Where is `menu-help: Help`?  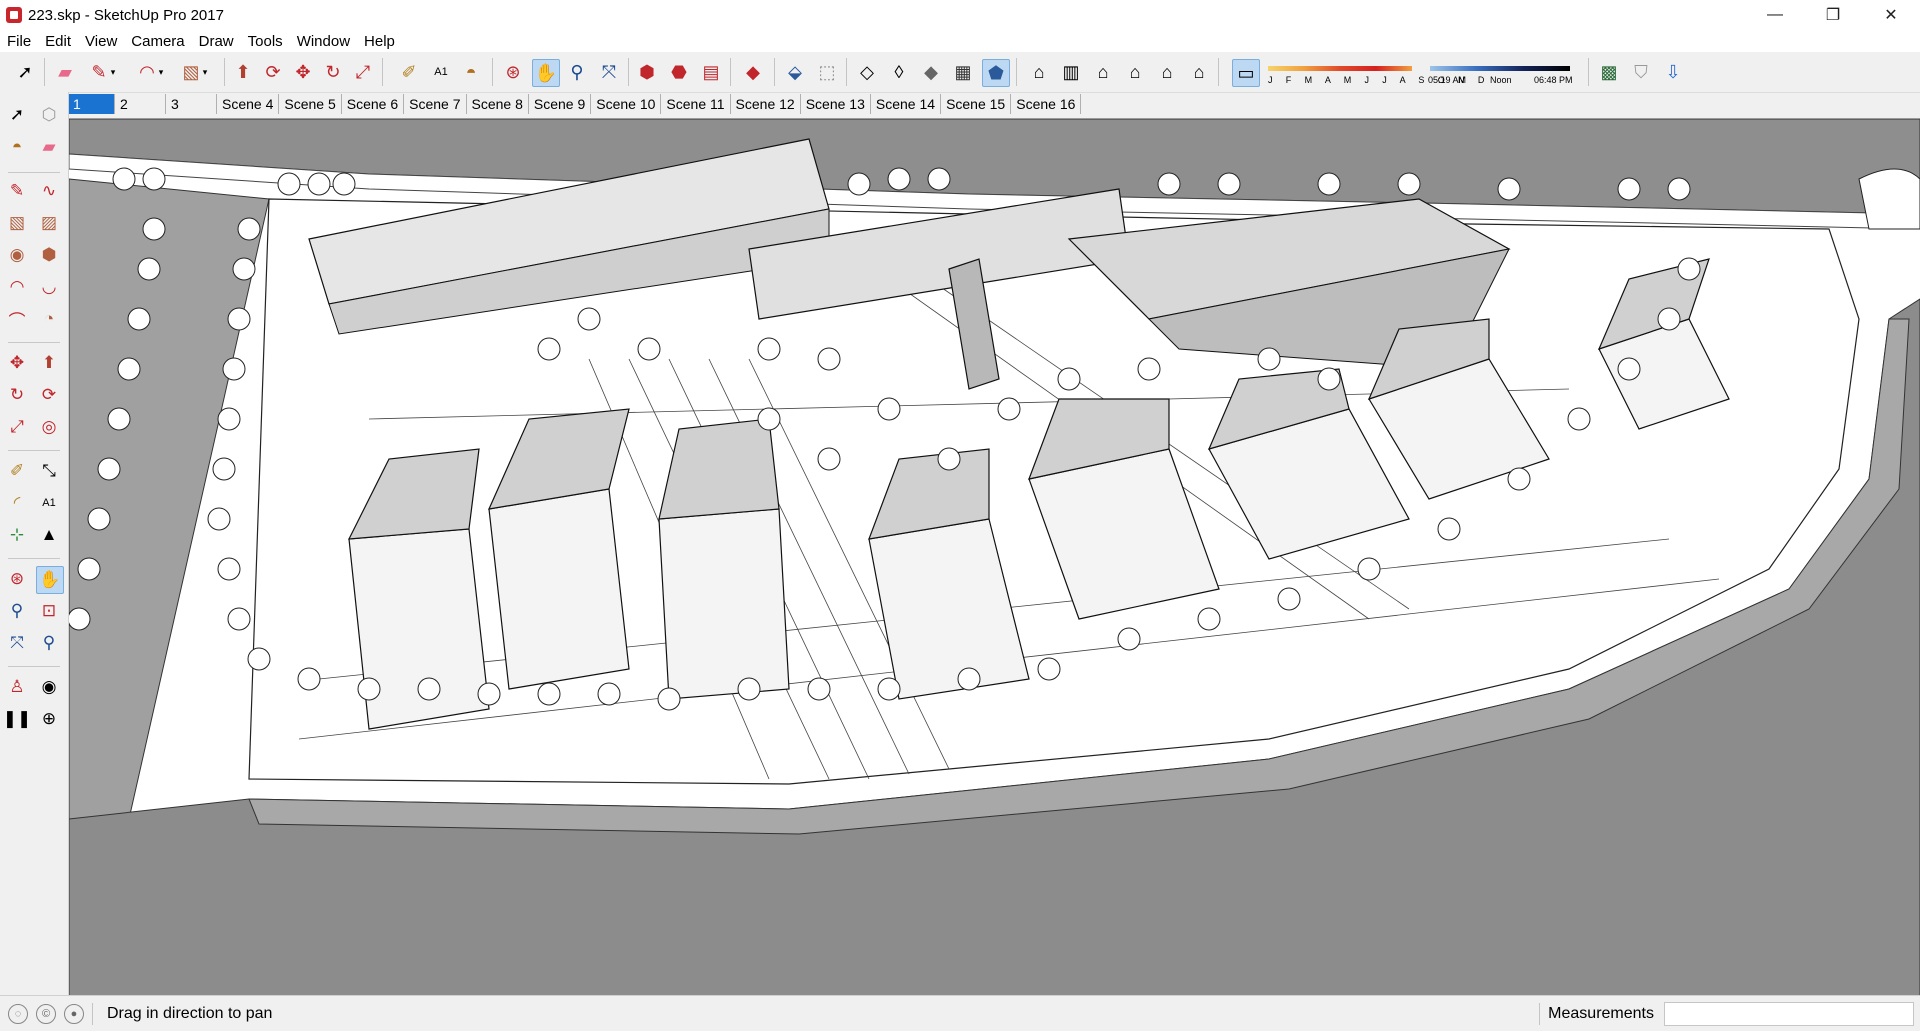
menu-help: Help is located at coordinates (379, 41).